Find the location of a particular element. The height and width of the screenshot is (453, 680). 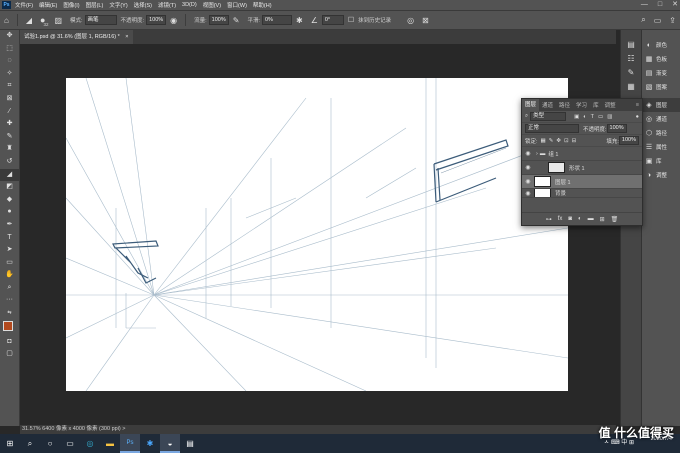

properties-panel-icon: ☷ is located at coordinates (631, 59).